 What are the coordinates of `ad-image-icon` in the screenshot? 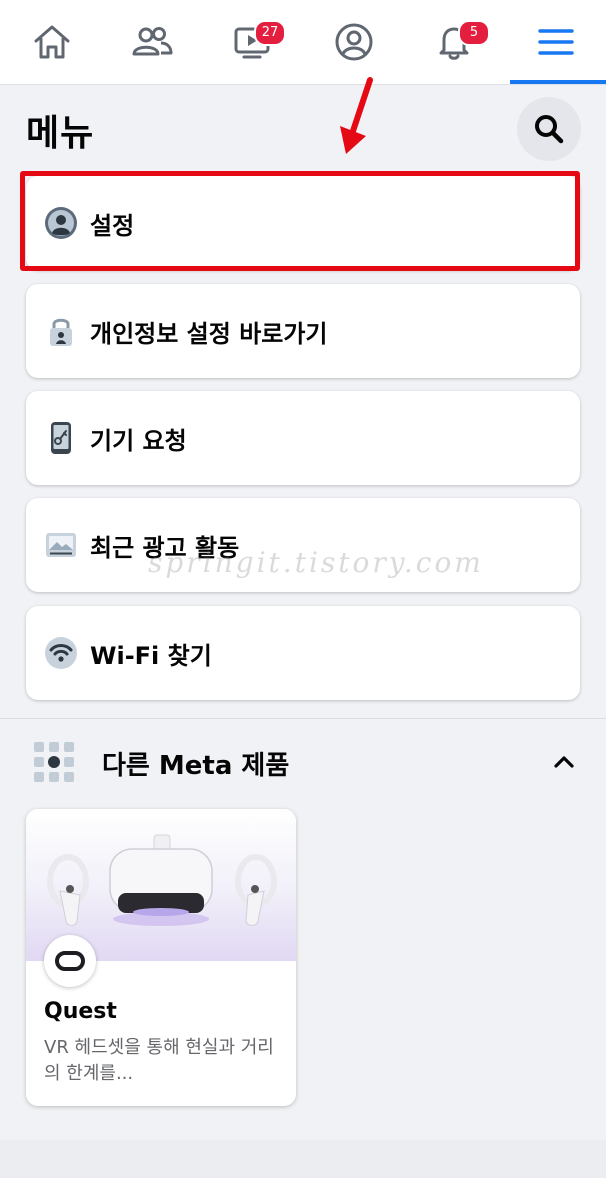 It's located at (61, 545).